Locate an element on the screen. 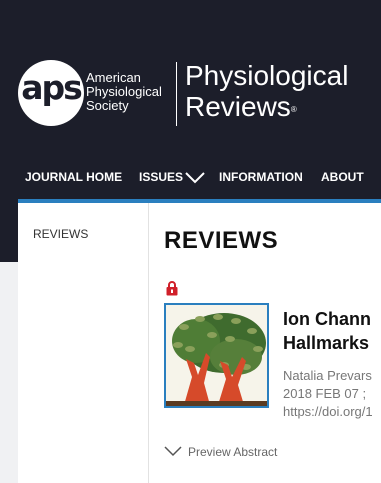  logo-registered-mark: ® is located at coordinates (75, 66).